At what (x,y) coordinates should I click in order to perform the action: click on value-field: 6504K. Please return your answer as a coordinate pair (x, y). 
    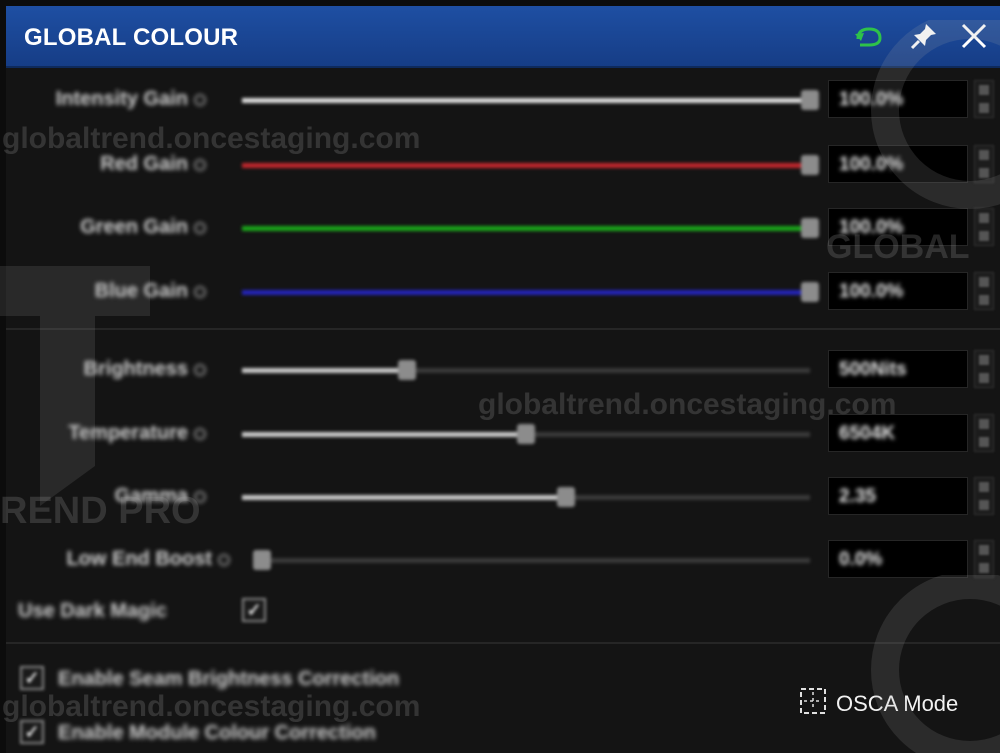
    Looking at the image, I should click on (898, 433).